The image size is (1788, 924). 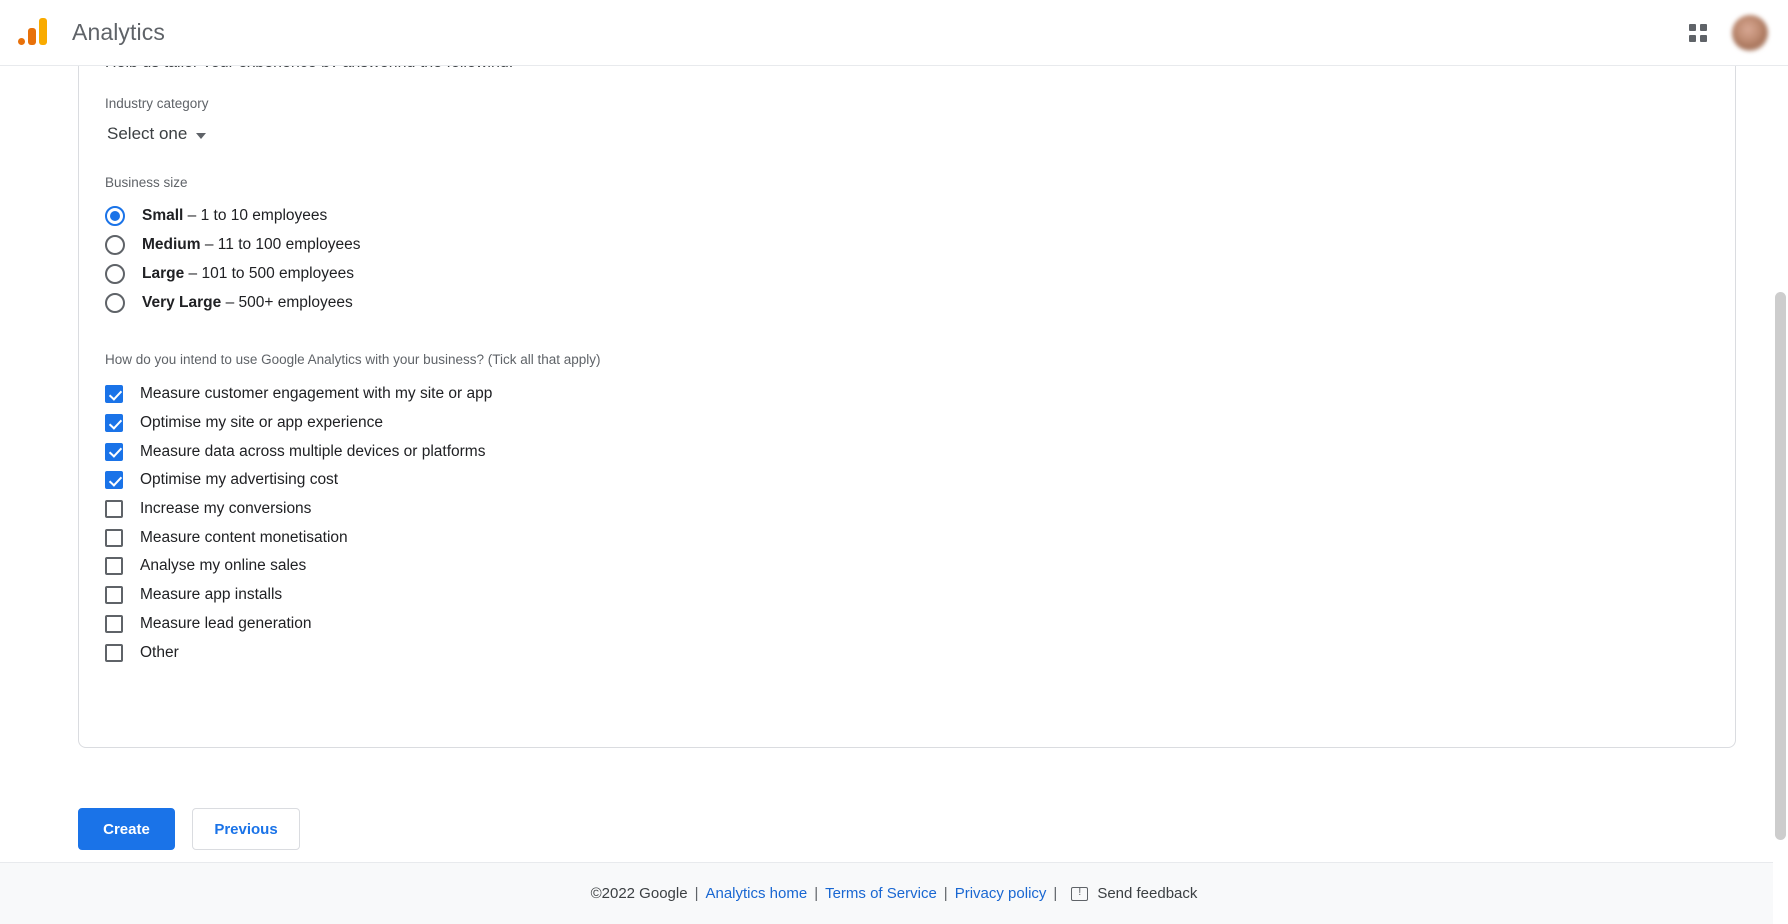 I want to click on usage-option-4: Increase my conversions, so click(x=920, y=509).